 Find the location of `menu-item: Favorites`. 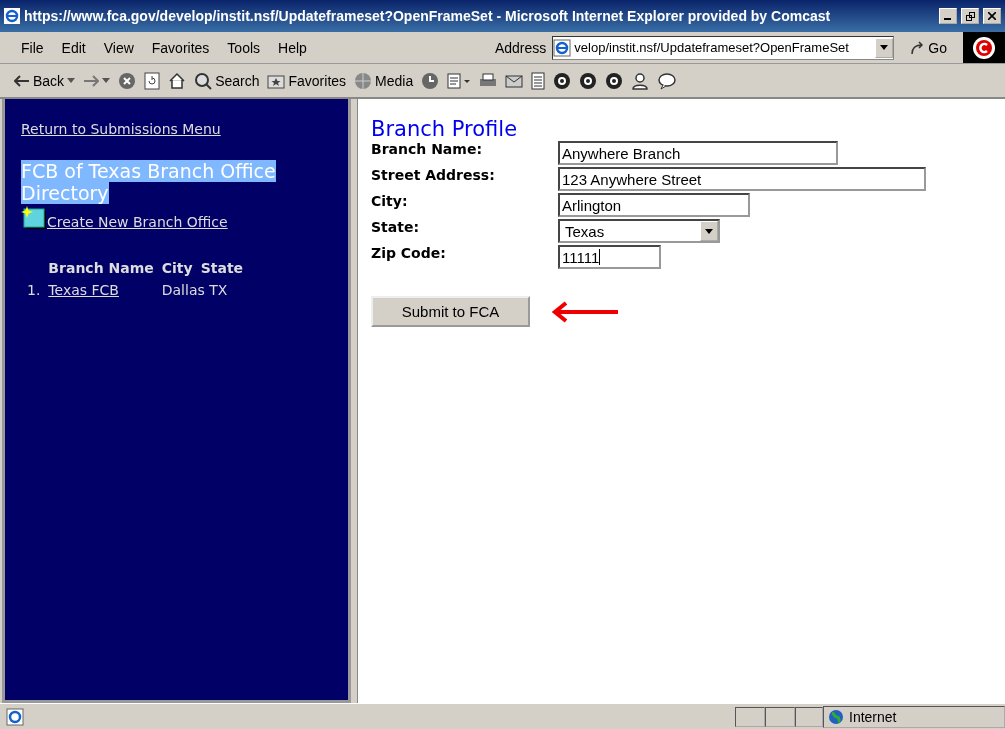

menu-item: Favorites is located at coordinates (180, 47).